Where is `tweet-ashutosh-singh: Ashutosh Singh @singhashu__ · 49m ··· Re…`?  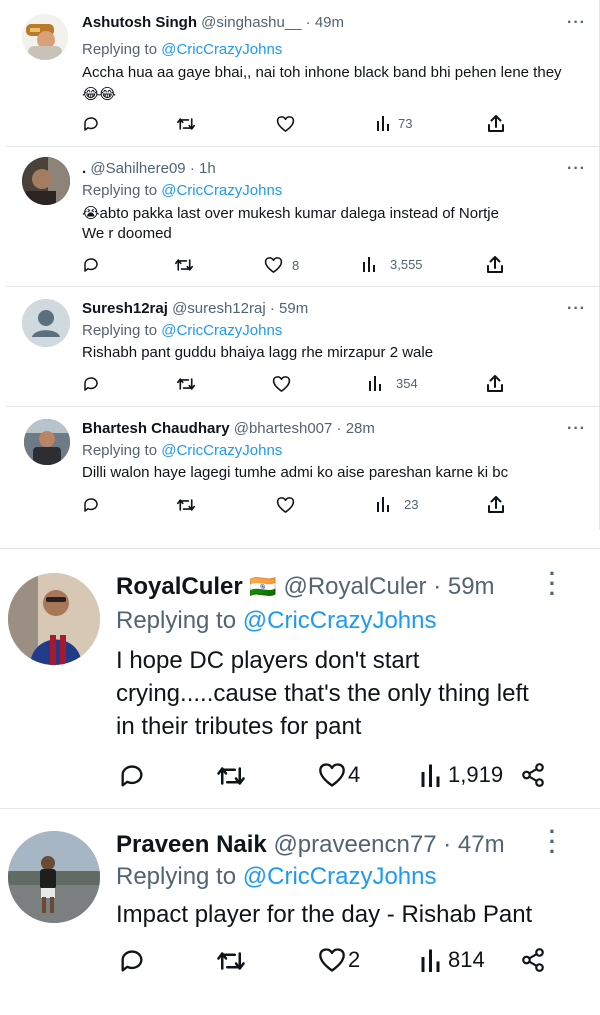
tweet-ashutosh-singh: Ashutosh Singh @singhashu__ · 49m ··· Re… is located at coordinates (300, 73).